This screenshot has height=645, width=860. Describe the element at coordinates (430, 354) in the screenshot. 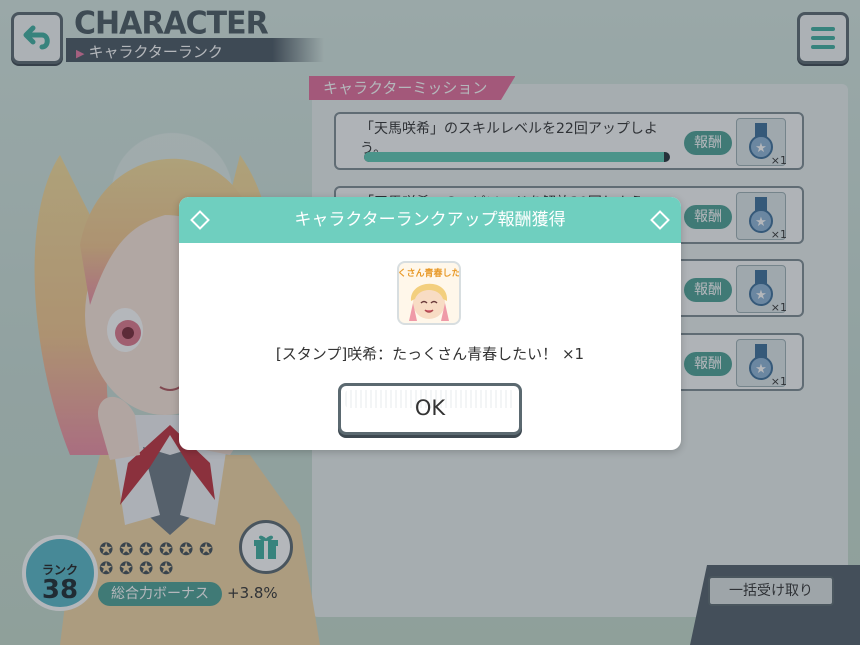

I see `reward-description: [スタンプ]咲希：たっくさん青春したい！ ×1` at that location.